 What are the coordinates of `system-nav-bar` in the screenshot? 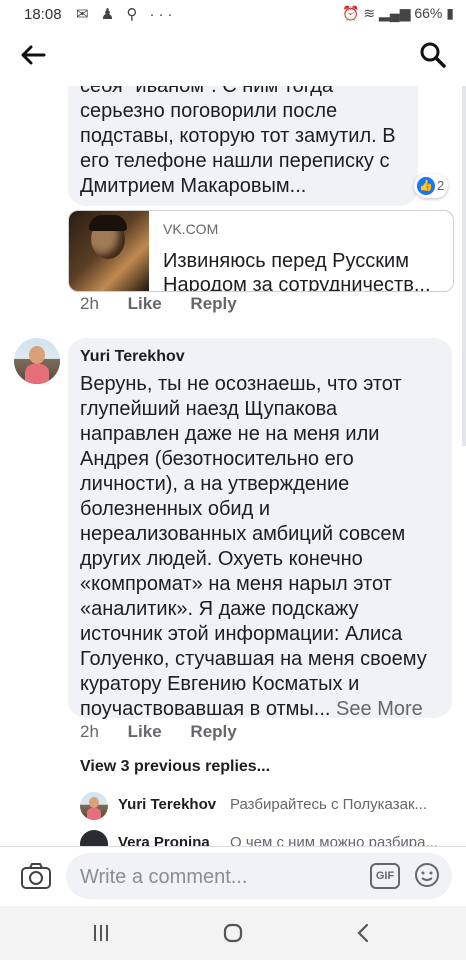 It's located at (233, 933).